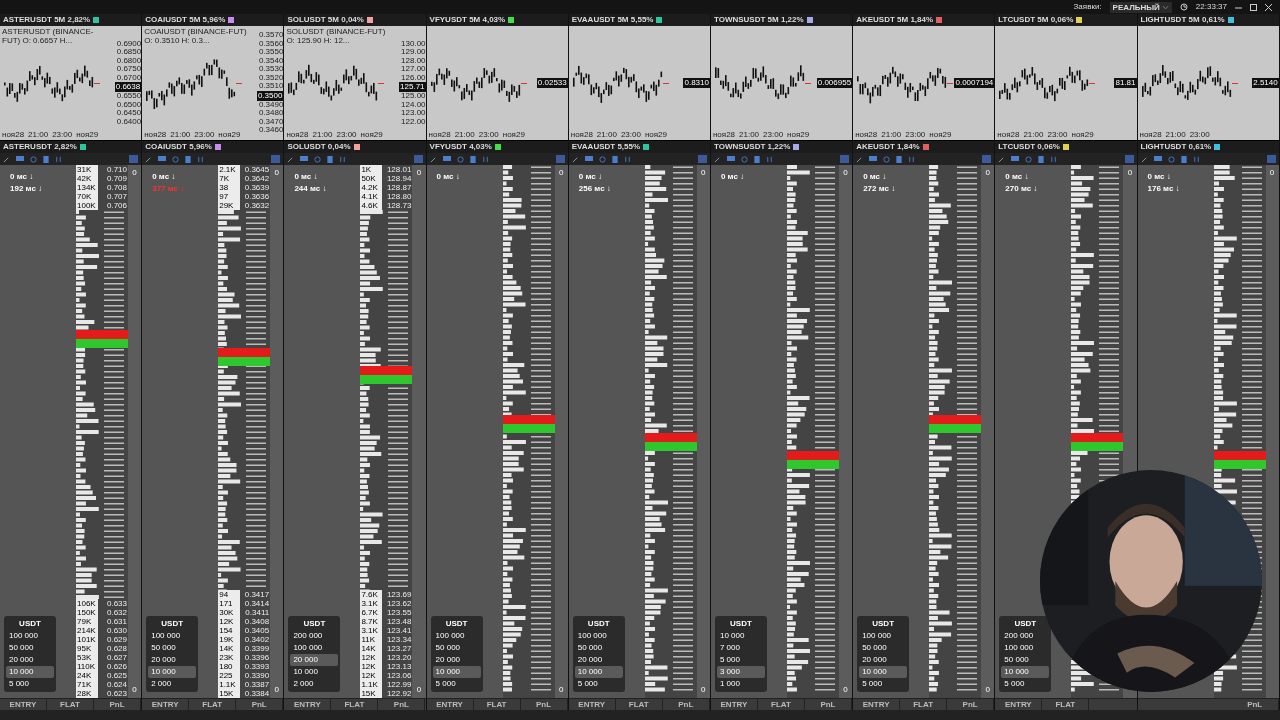 The width and height of the screenshot is (1280, 720). I want to click on size-option: 3 000, so click(740, 672).